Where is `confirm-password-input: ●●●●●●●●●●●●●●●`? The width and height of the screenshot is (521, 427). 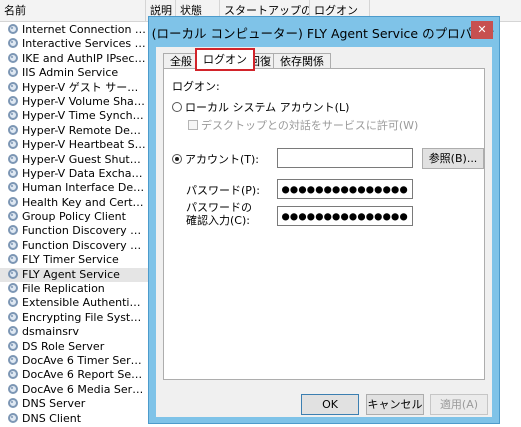
confirm-password-input: ●●●●●●●●●●●●●●● is located at coordinates (345, 216).